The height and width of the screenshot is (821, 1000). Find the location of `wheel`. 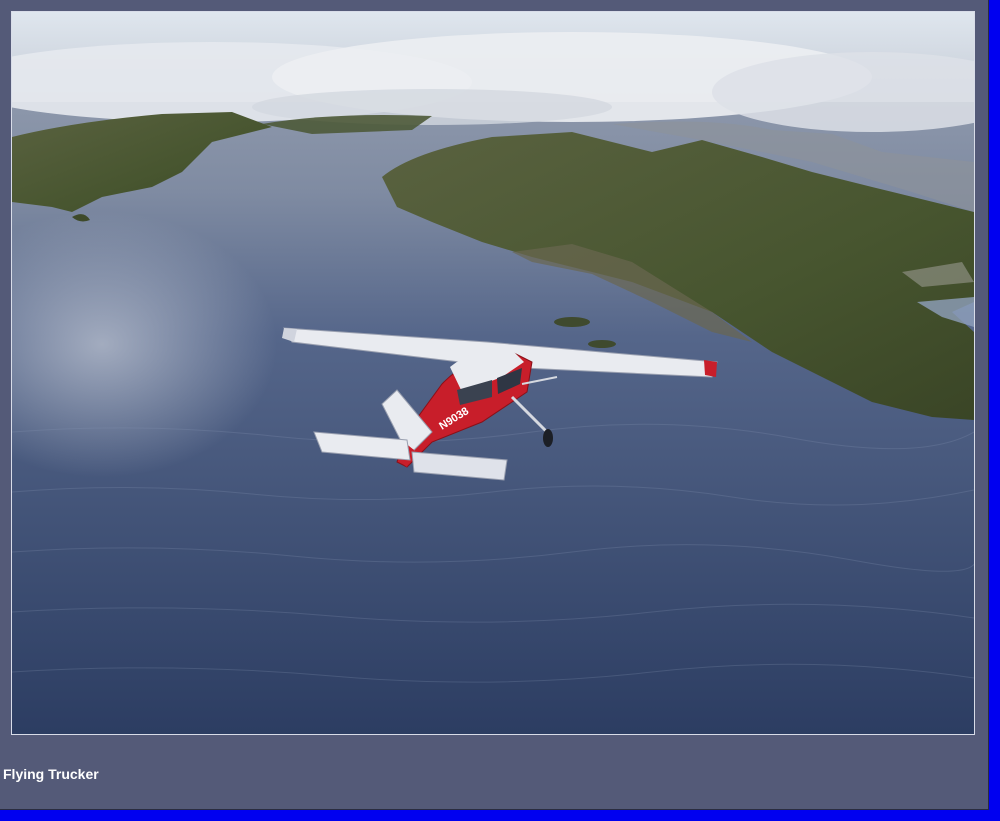

wheel is located at coordinates (548, 438).